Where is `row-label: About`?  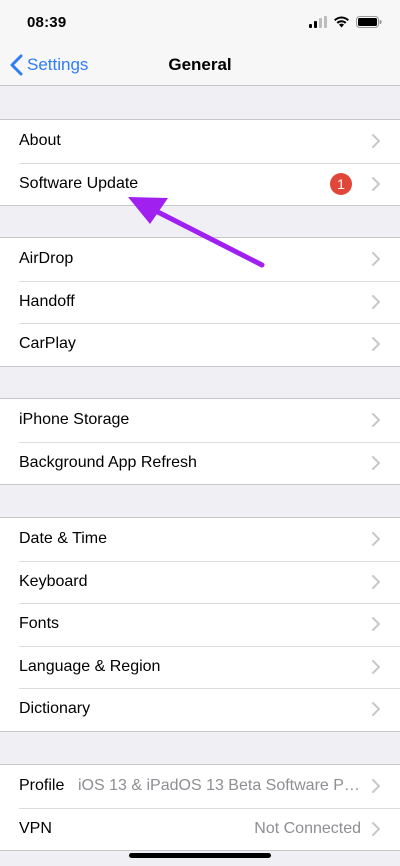 row-label: About is located at coordinates (40, 141).